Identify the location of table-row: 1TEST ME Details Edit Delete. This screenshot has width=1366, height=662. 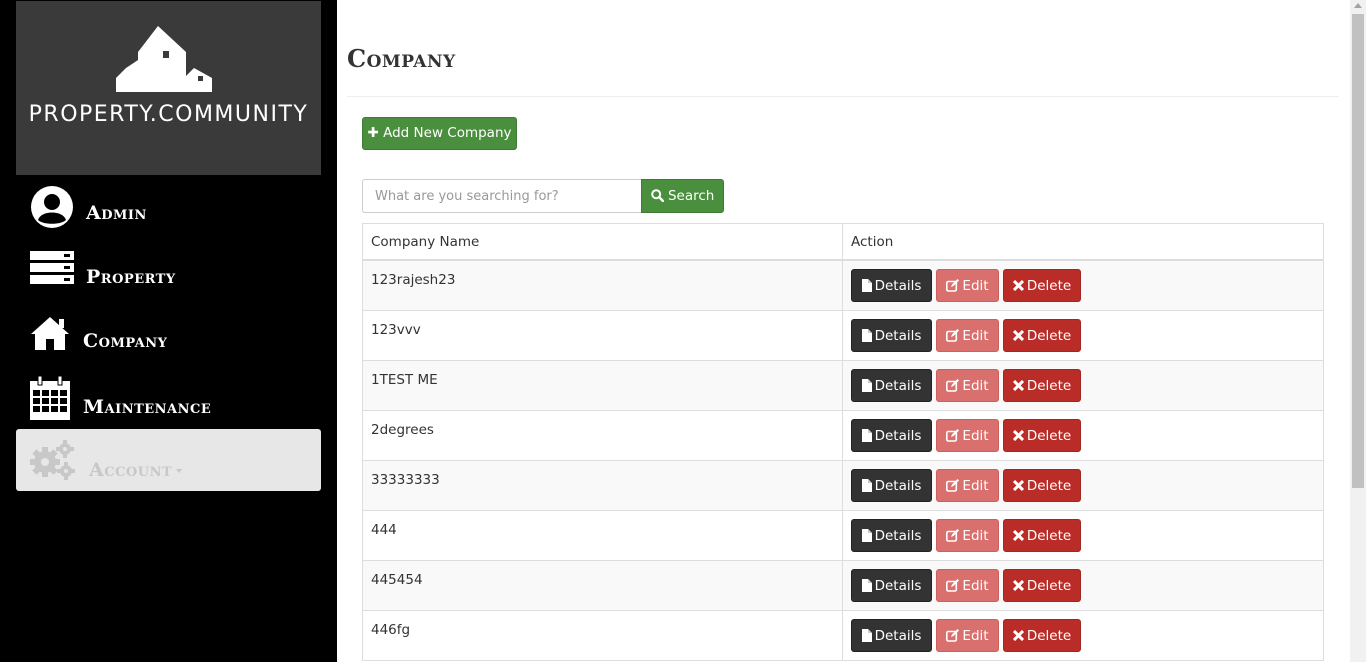
(843, 386).